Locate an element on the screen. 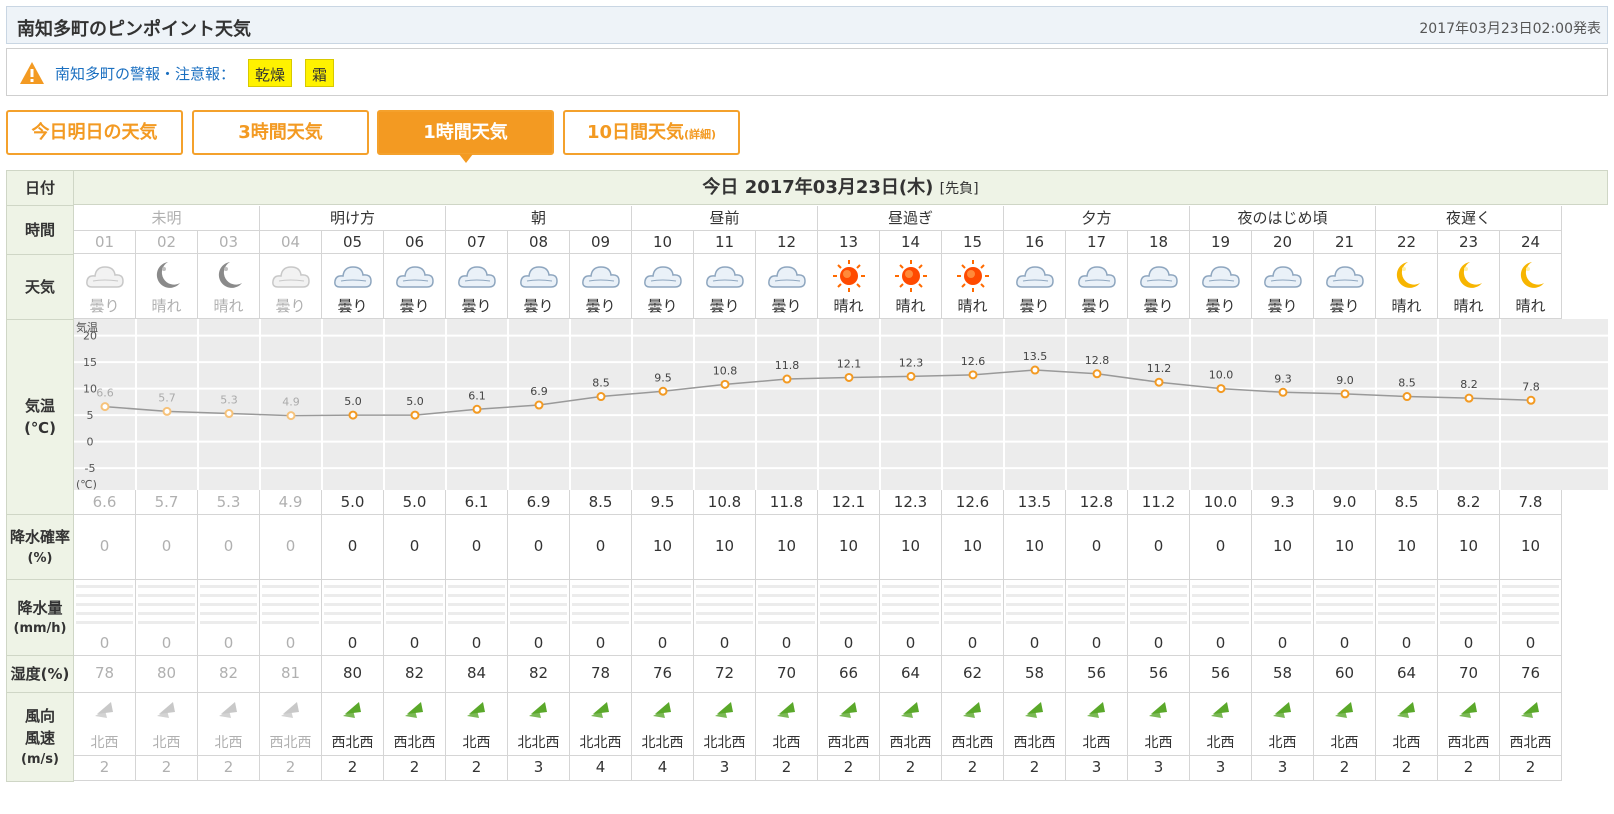  hour-cell: 14 is located at coordinates (911, 242).